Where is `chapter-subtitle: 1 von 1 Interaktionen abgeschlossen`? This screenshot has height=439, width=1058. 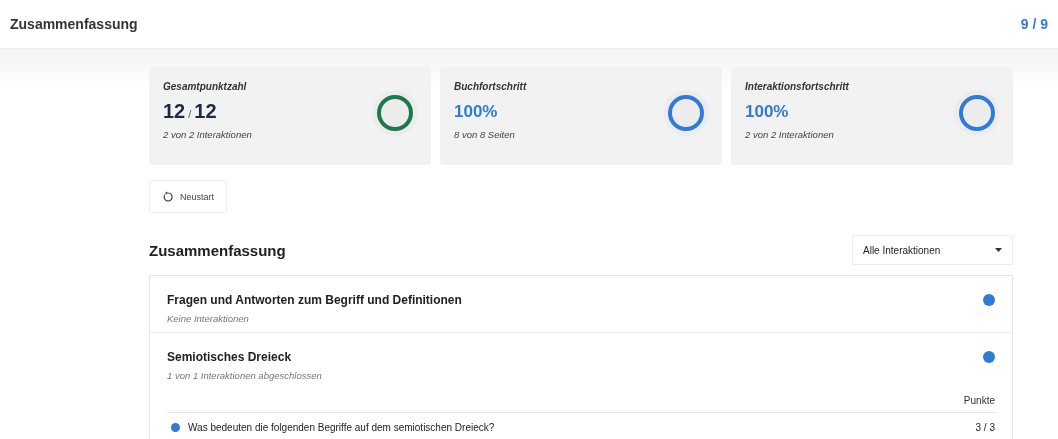
chapter-subtitle: 1 von 1 Interaktionen abgeschlossen is located at coordinates (245, 375).